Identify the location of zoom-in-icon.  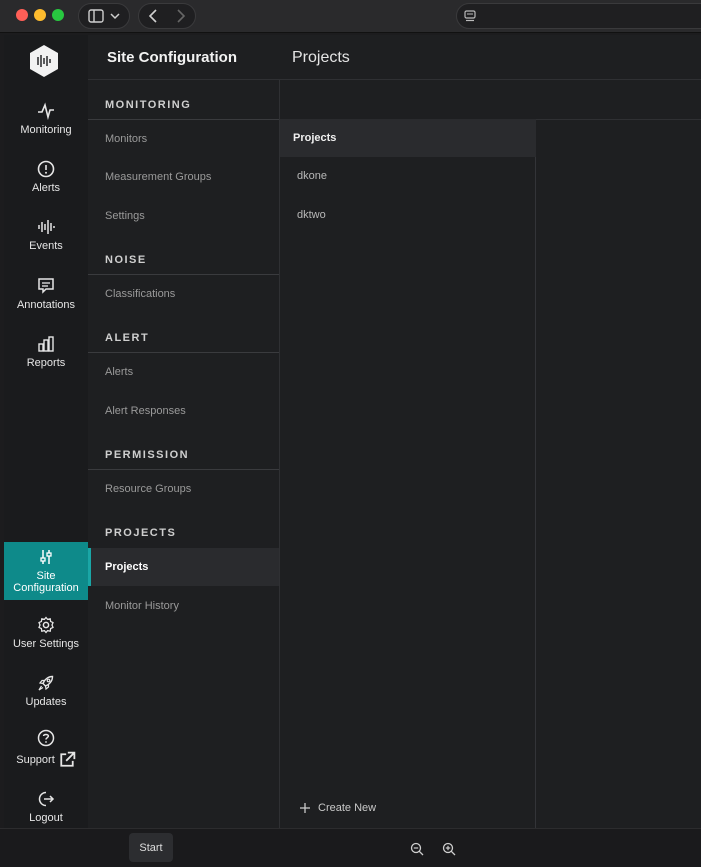
(449, 849).